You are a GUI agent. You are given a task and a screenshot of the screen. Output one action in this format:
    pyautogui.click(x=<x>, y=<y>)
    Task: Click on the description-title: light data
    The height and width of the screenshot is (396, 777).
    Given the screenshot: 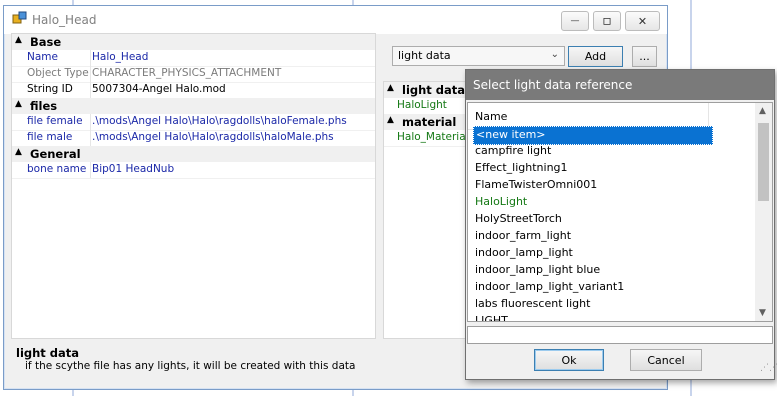 What is the action you would take?
    pyautogui.click(x=48, y=353)
    